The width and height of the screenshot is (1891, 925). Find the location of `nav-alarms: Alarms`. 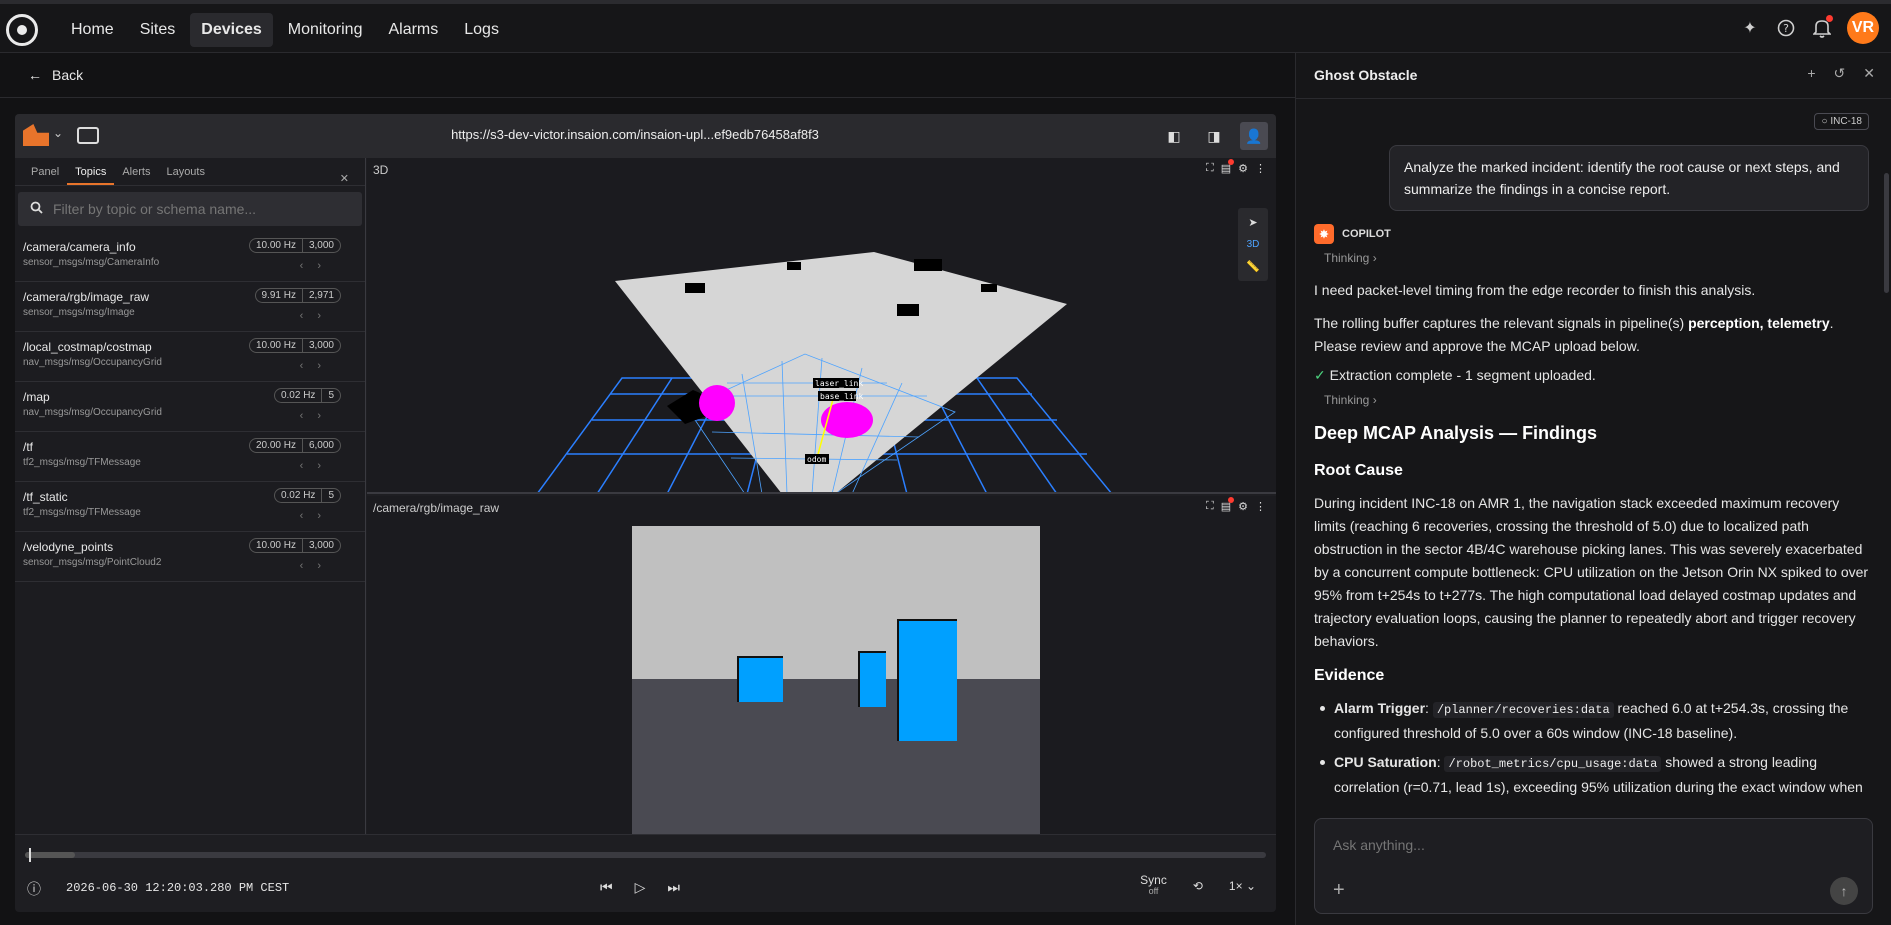

nav-alarms: Alarms is located at coordinates (413, 30).